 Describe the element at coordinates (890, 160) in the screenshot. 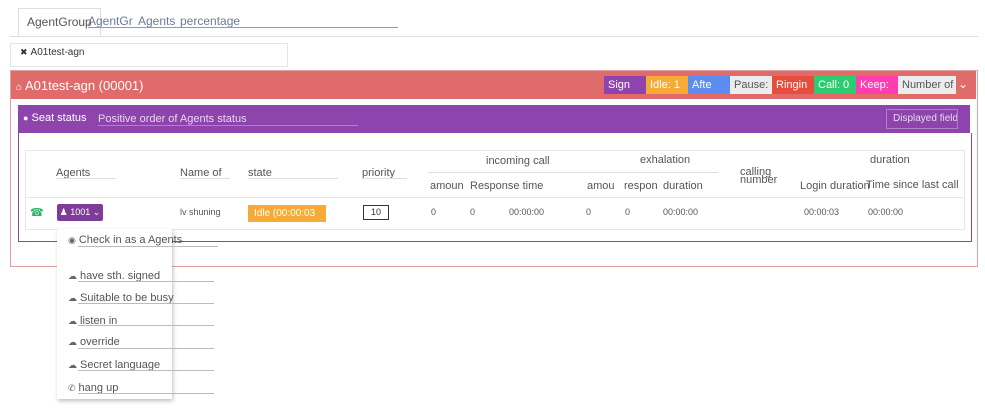

I see `header-duration: duration` at that location.